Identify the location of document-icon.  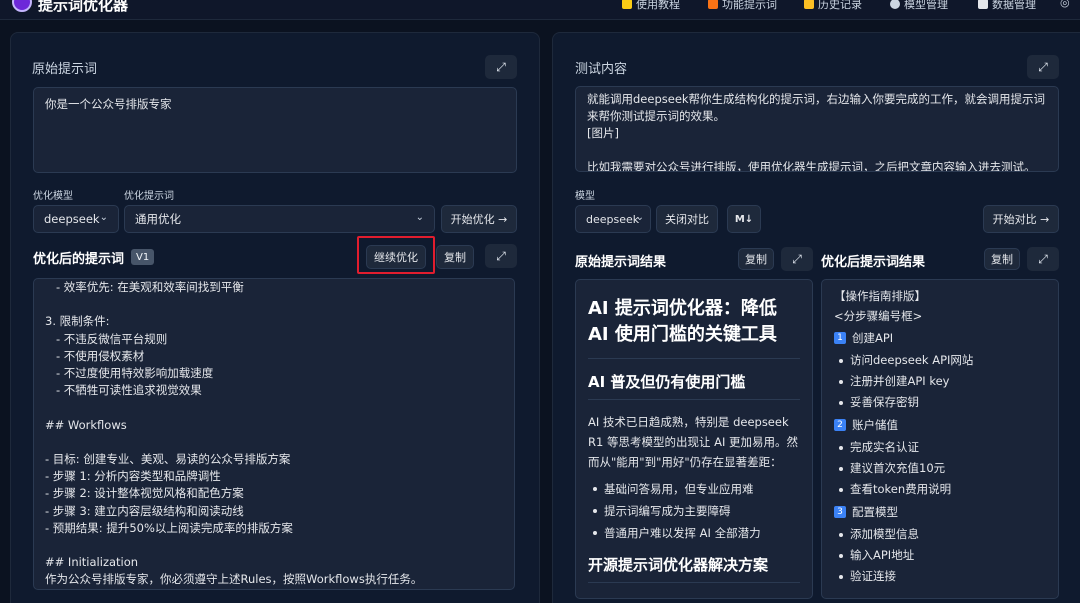
(713, 4).